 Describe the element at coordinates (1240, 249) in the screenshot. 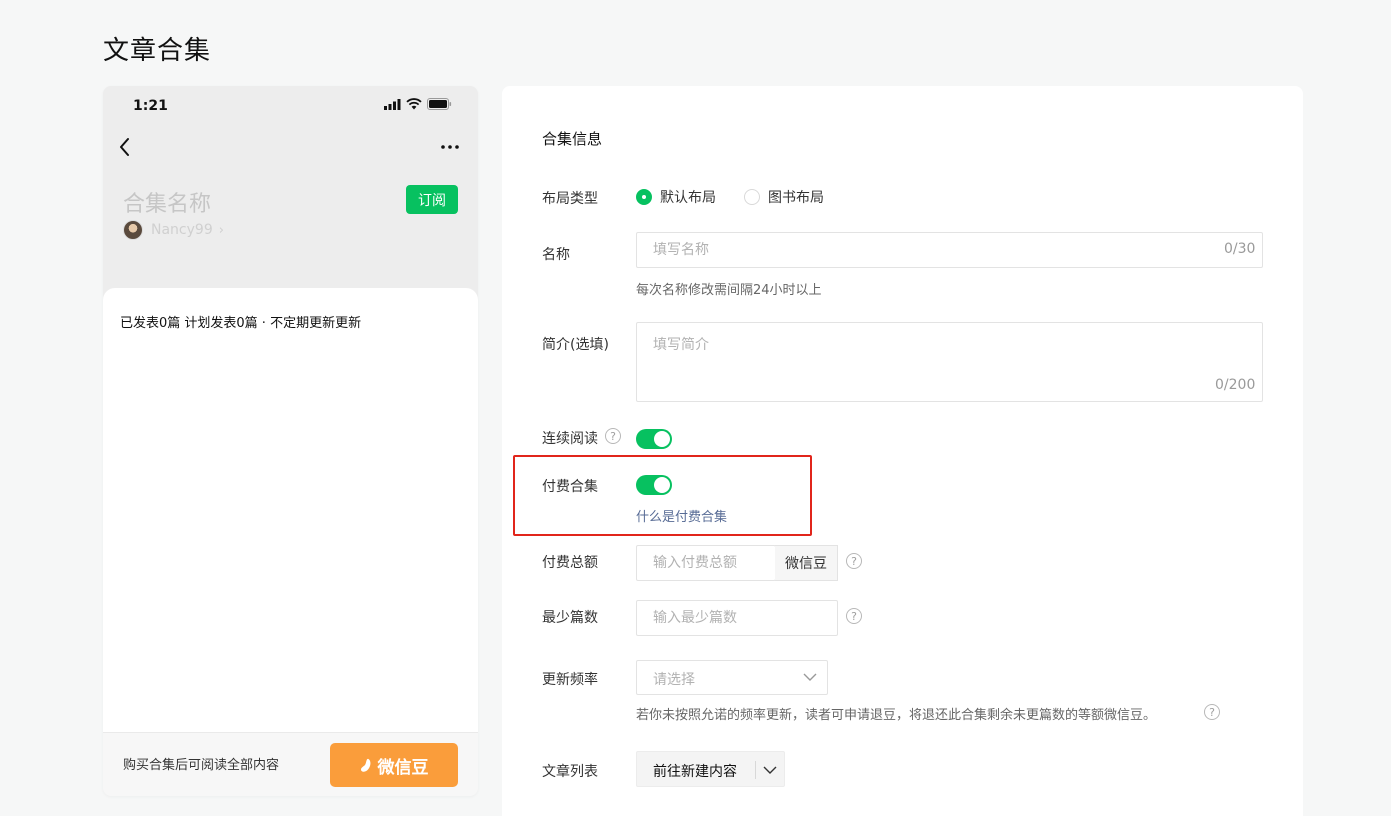

I see `name-counter: 0/30` at that location.